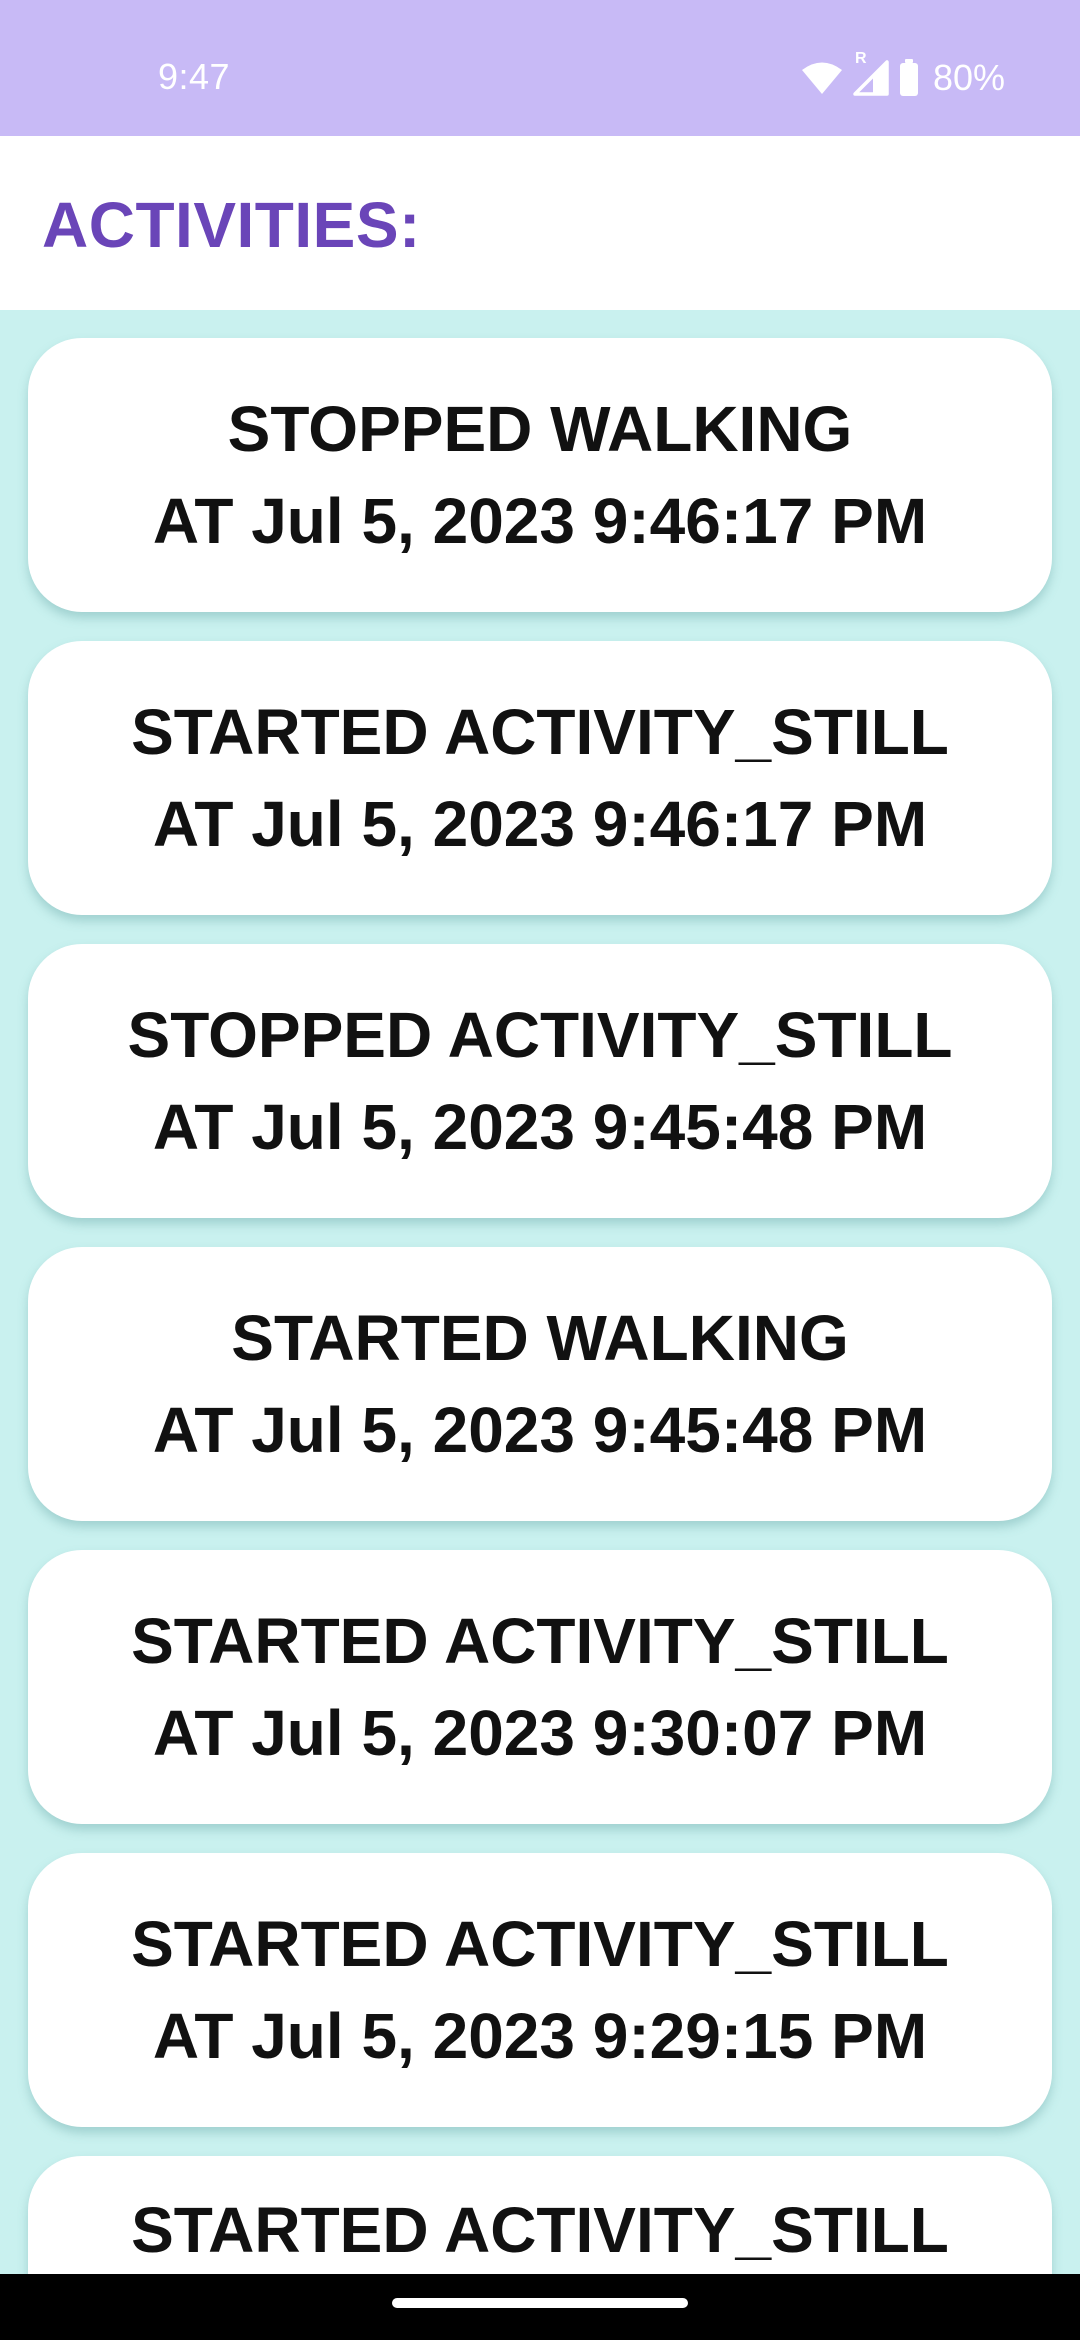 Image resolution: width=1080 pixels, height=2340 pixels. What do you see at coordinates (540, 2303) in the screenshot?
I see `home-gesture-handle` at bounding box center [540, 2303].